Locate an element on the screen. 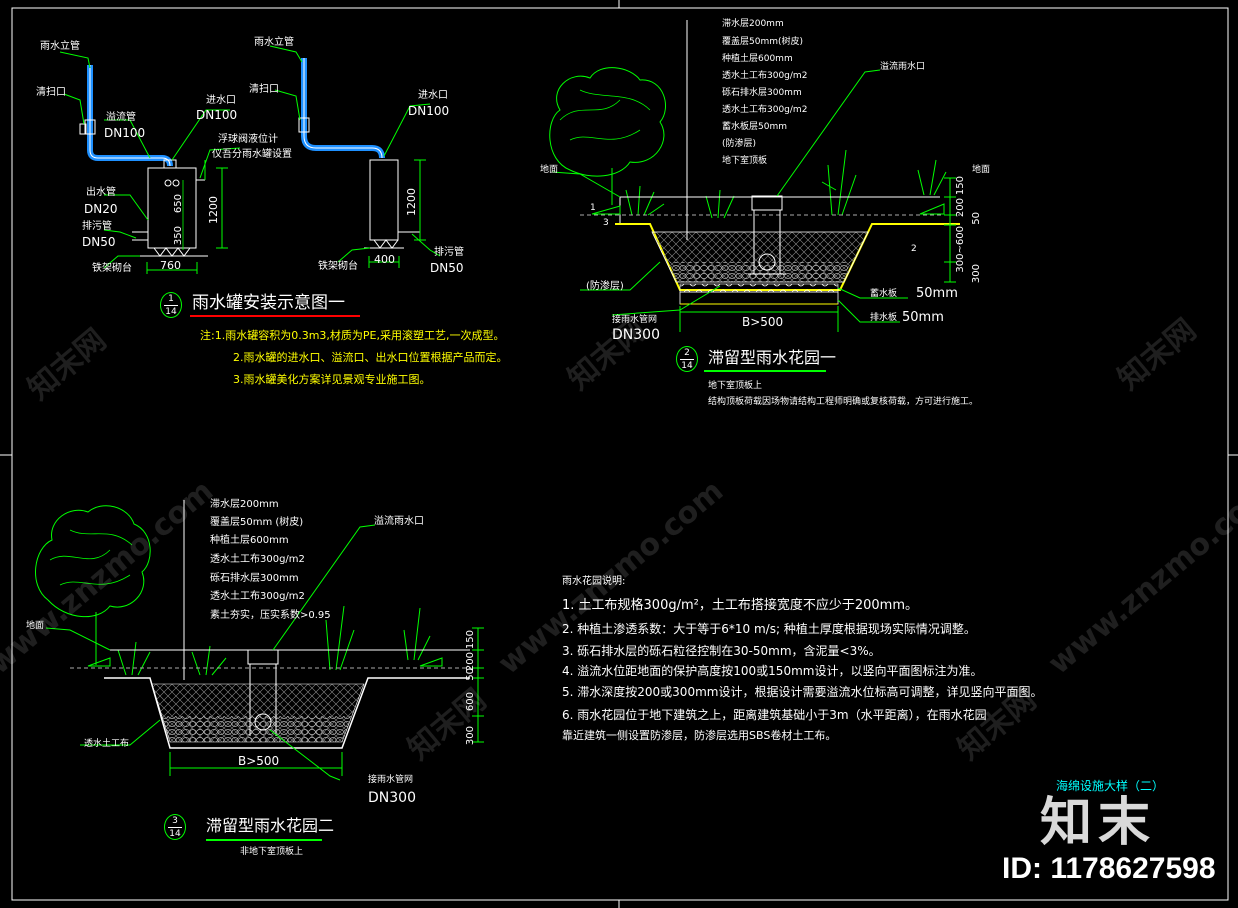 This screenshot has height=908, width=1238. label-cleanout-left: 清扫口 is located at coordinates (51, 92).